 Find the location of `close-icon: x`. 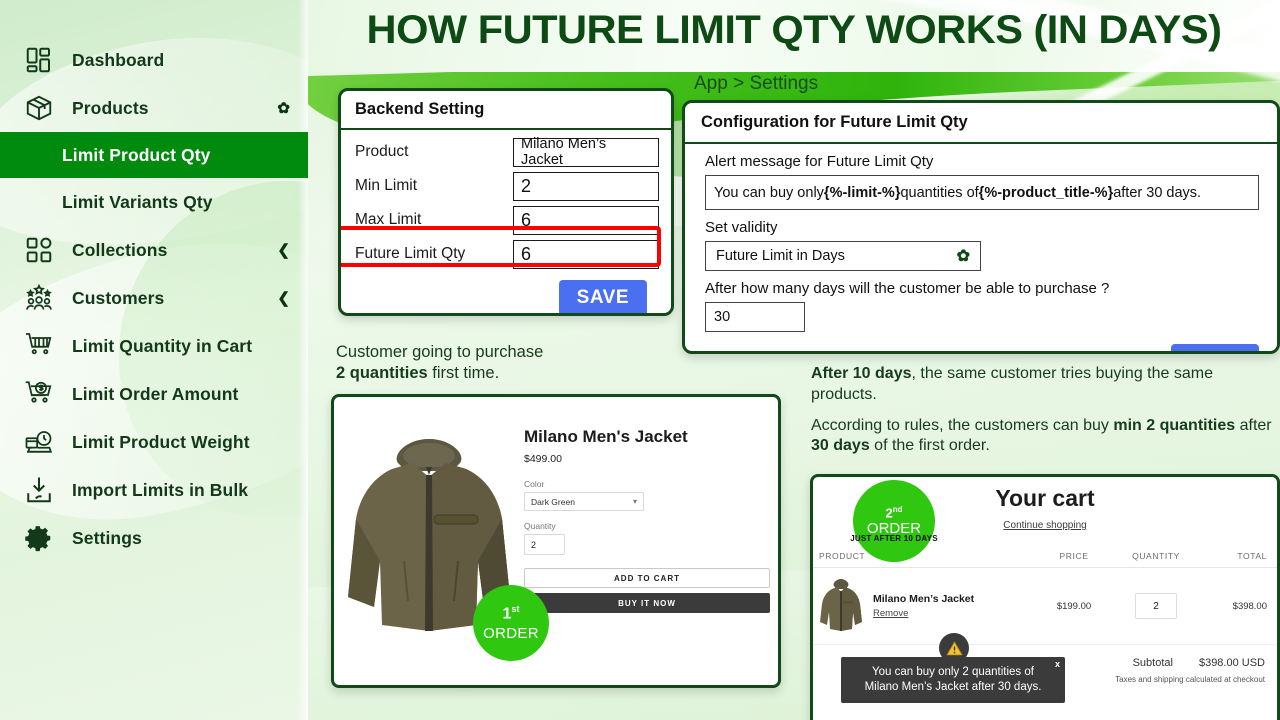

close-icon: x is located at coordinates (1057, 665).